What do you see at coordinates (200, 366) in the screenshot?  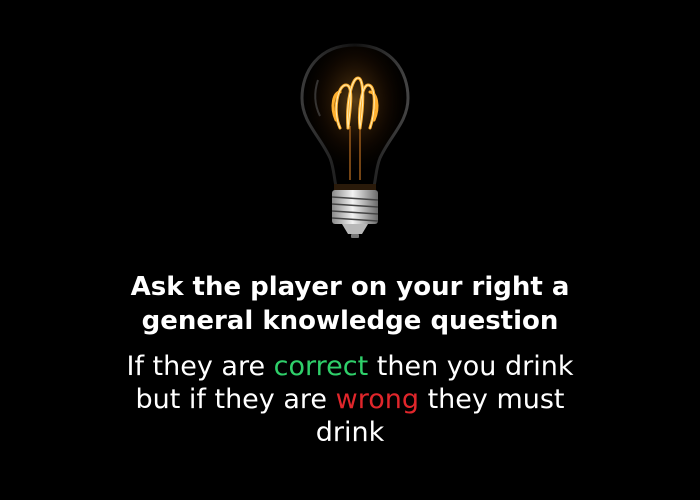 I see `rule-line-1-prefix: If they are` at bounding box center [200, 366].